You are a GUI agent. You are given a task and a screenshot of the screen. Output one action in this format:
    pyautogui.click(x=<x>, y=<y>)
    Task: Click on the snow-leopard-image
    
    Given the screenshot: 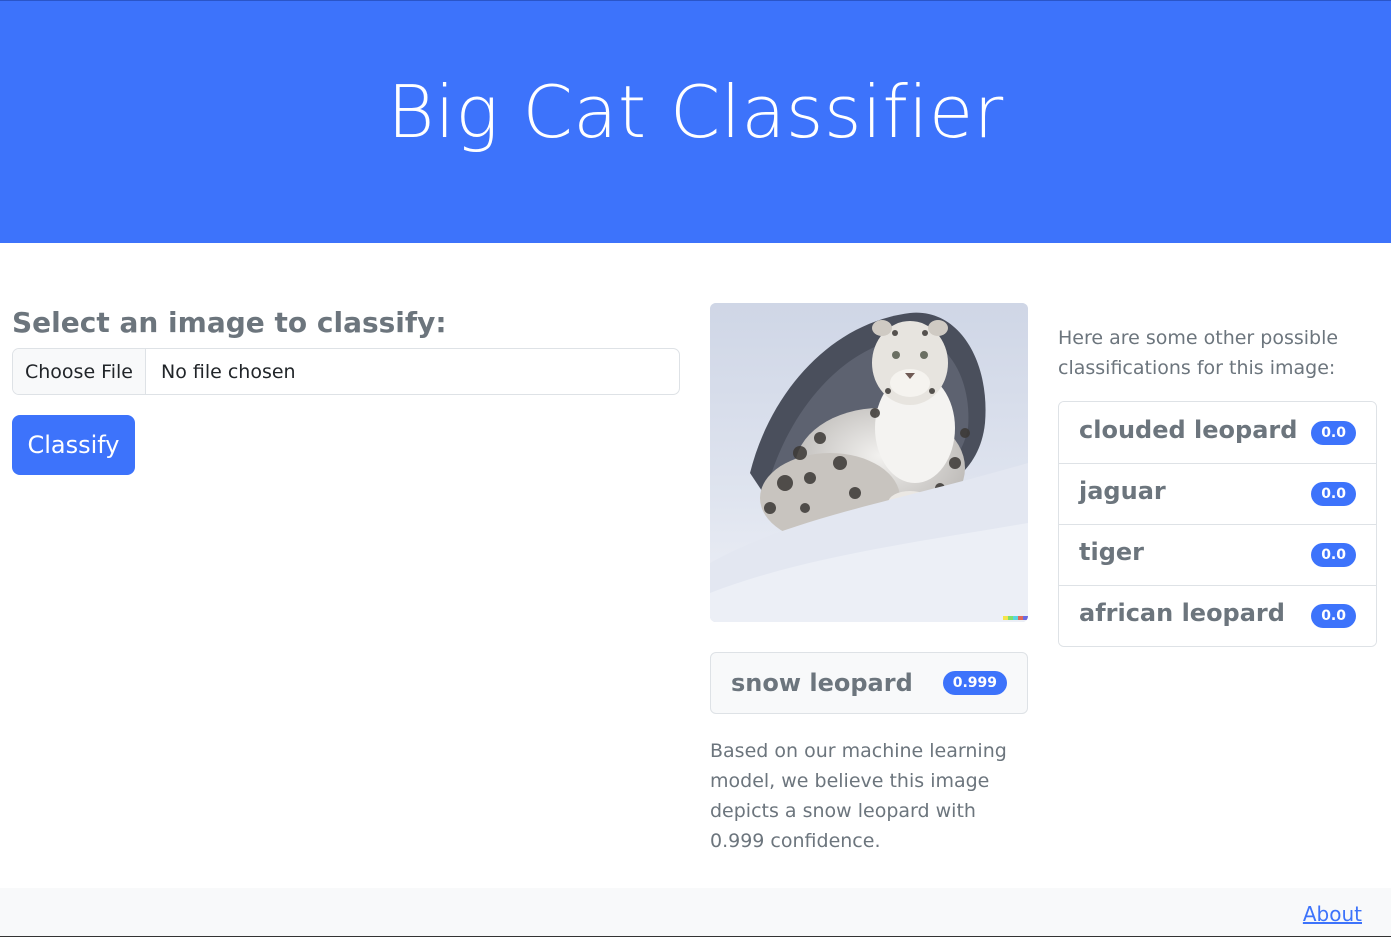 What is the action you would take?
    pyautogui.click(x=869, y=462)
    